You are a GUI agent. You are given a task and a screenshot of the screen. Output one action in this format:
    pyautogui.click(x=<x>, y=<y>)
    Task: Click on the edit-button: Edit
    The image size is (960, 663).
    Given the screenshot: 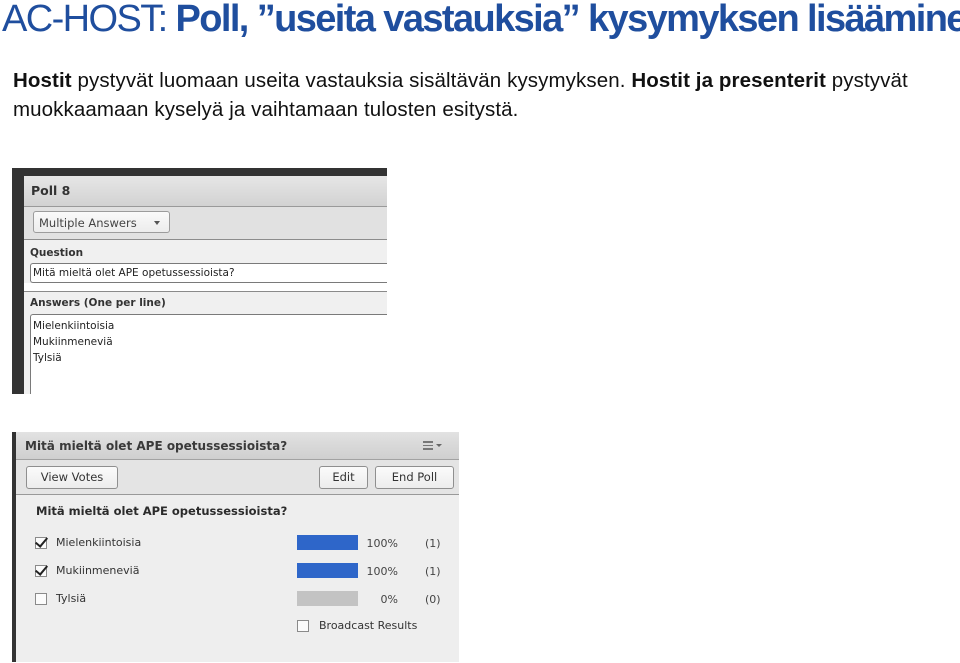 What is the action you would take?
    pyautogui.click(x=343, y=477)
    